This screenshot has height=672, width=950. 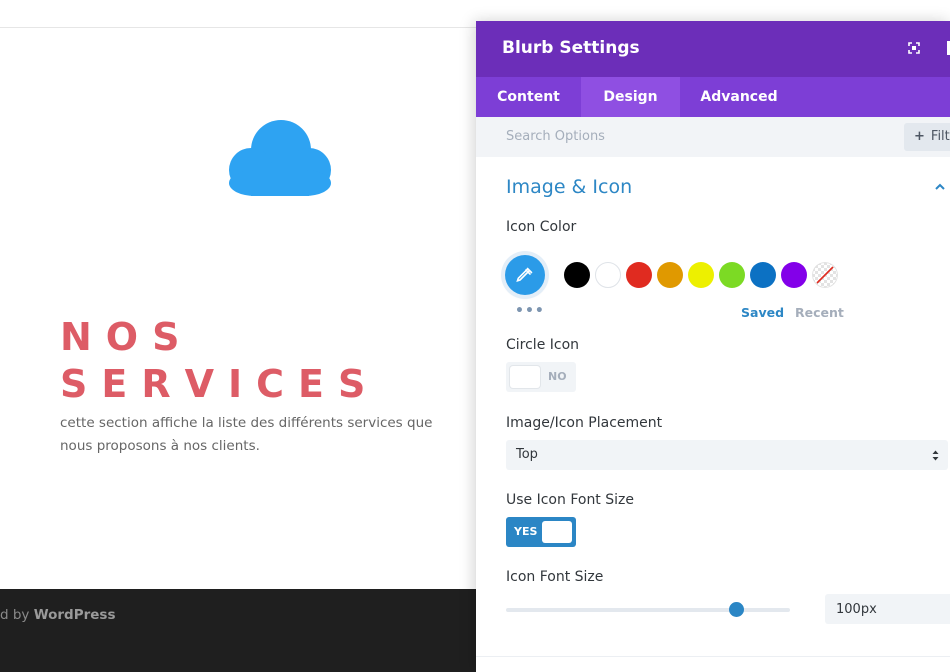 What do you see at coordinates (219, 361) in the screenshot?
I see `section-heading: NOS SERVICES` at bounding box center [219, 361].